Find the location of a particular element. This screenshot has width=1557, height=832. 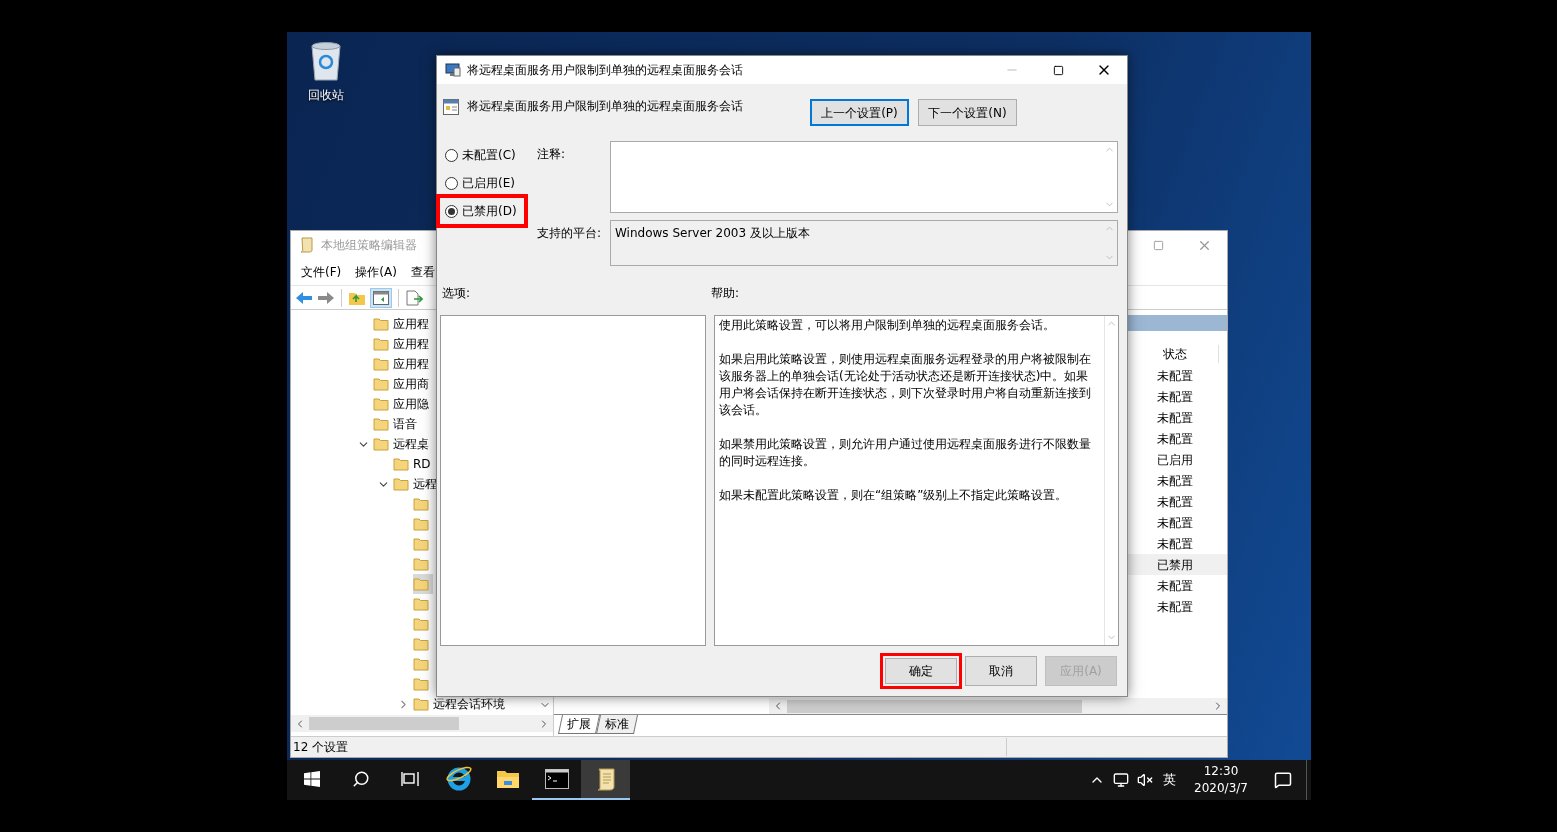

radio-circle-icon is located at coordinates (451, 211).